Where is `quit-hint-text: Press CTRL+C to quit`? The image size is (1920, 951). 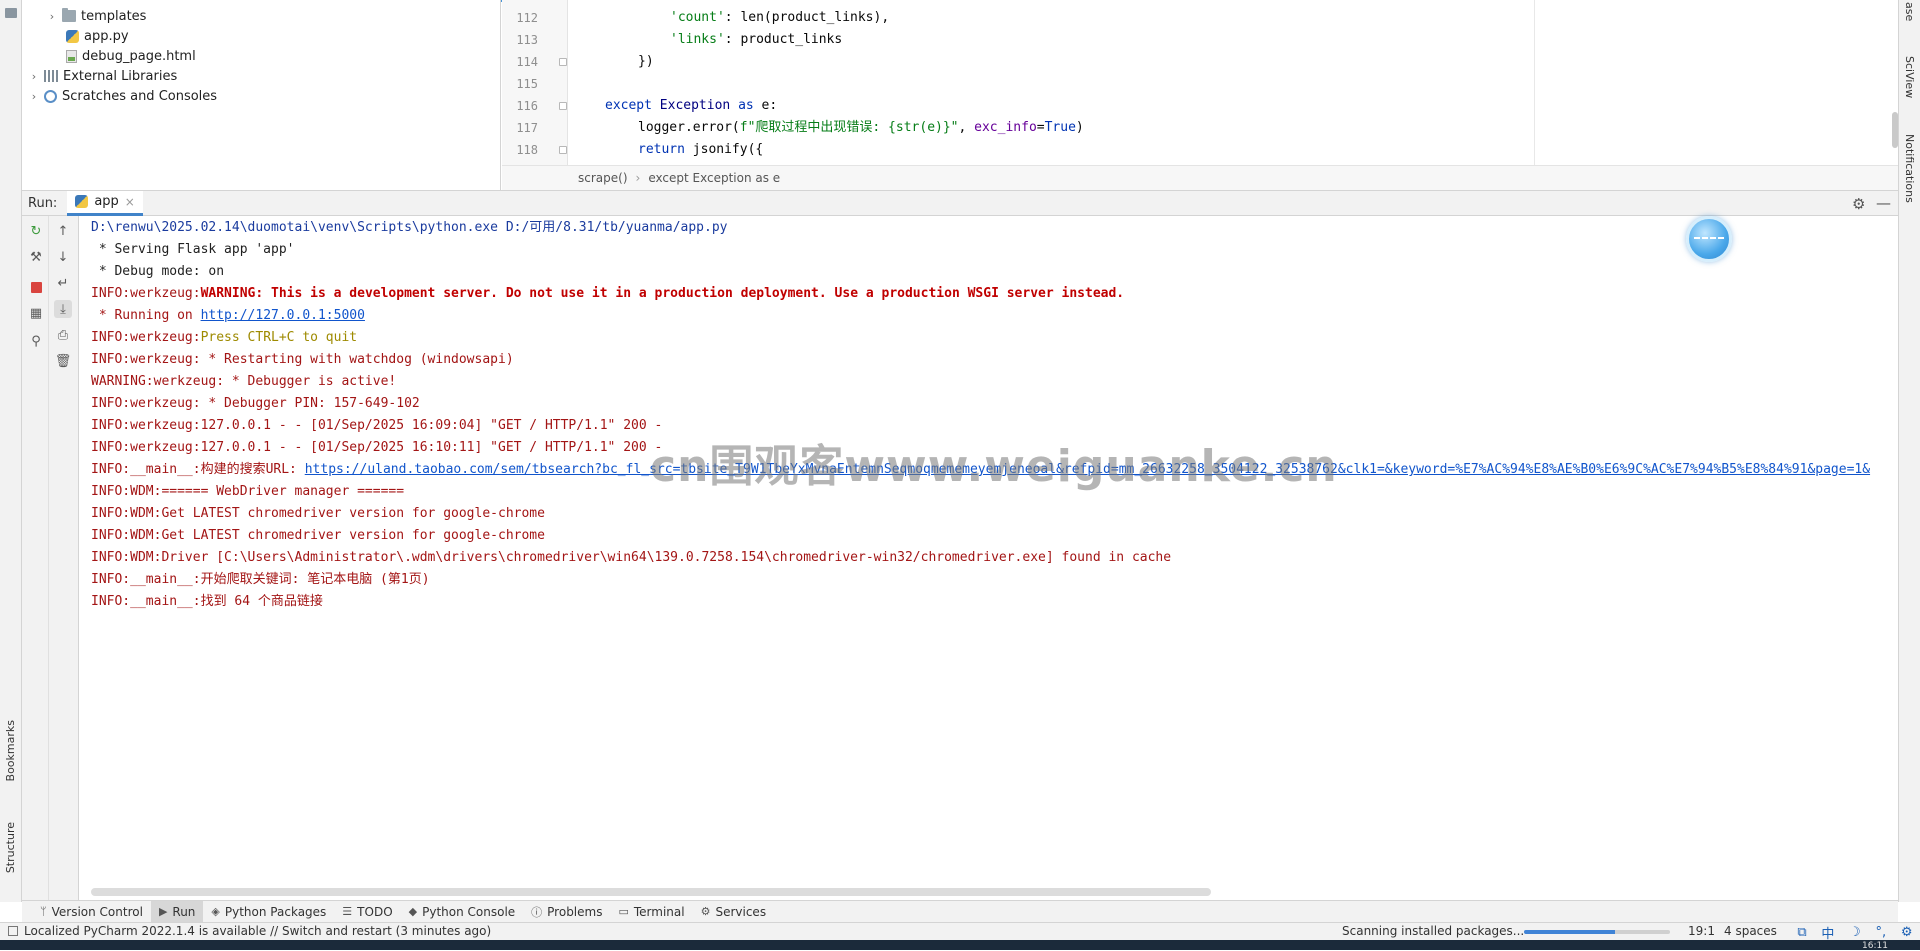 quit-hint-text: Press CTRL+C to quit is located at coordinates (279, 337).